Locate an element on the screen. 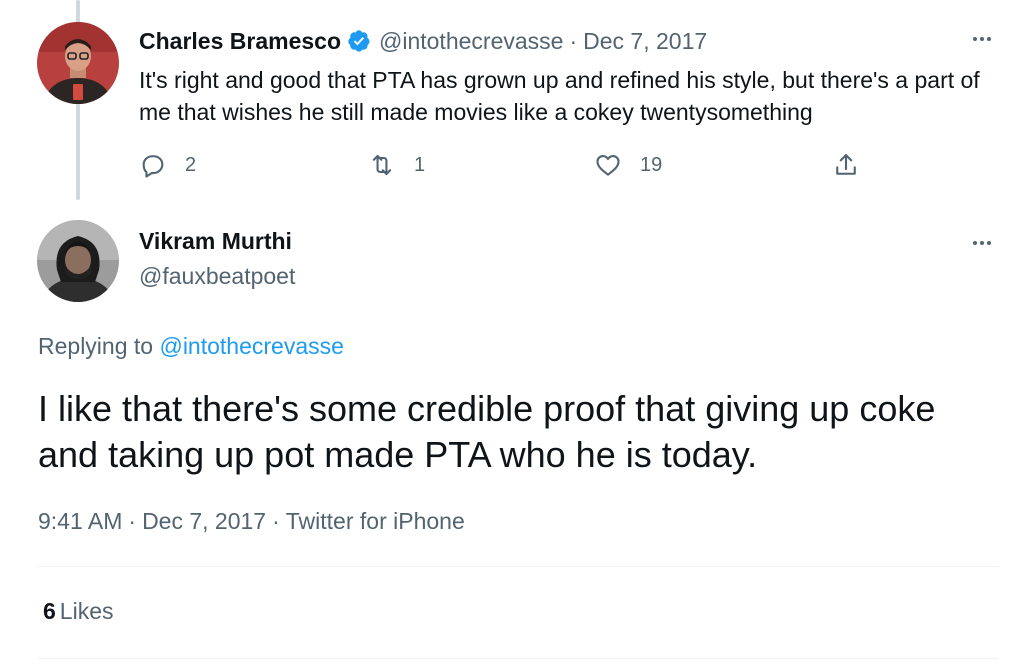 Image resolution: width=1024 pixels, height=665 pixels. tweet-time: 9:41 AM is located at coordinates (80, 521).